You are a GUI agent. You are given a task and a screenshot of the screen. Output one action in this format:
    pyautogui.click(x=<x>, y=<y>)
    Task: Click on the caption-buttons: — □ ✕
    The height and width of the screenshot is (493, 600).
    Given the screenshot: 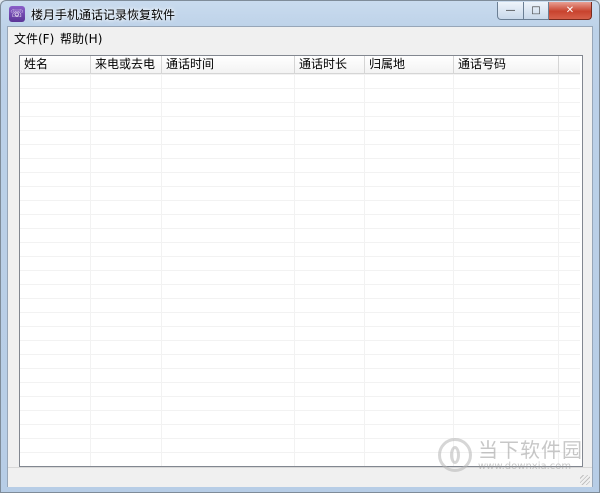 What is the action you would take?
    pyautogui.click(x=544, y=11)
    